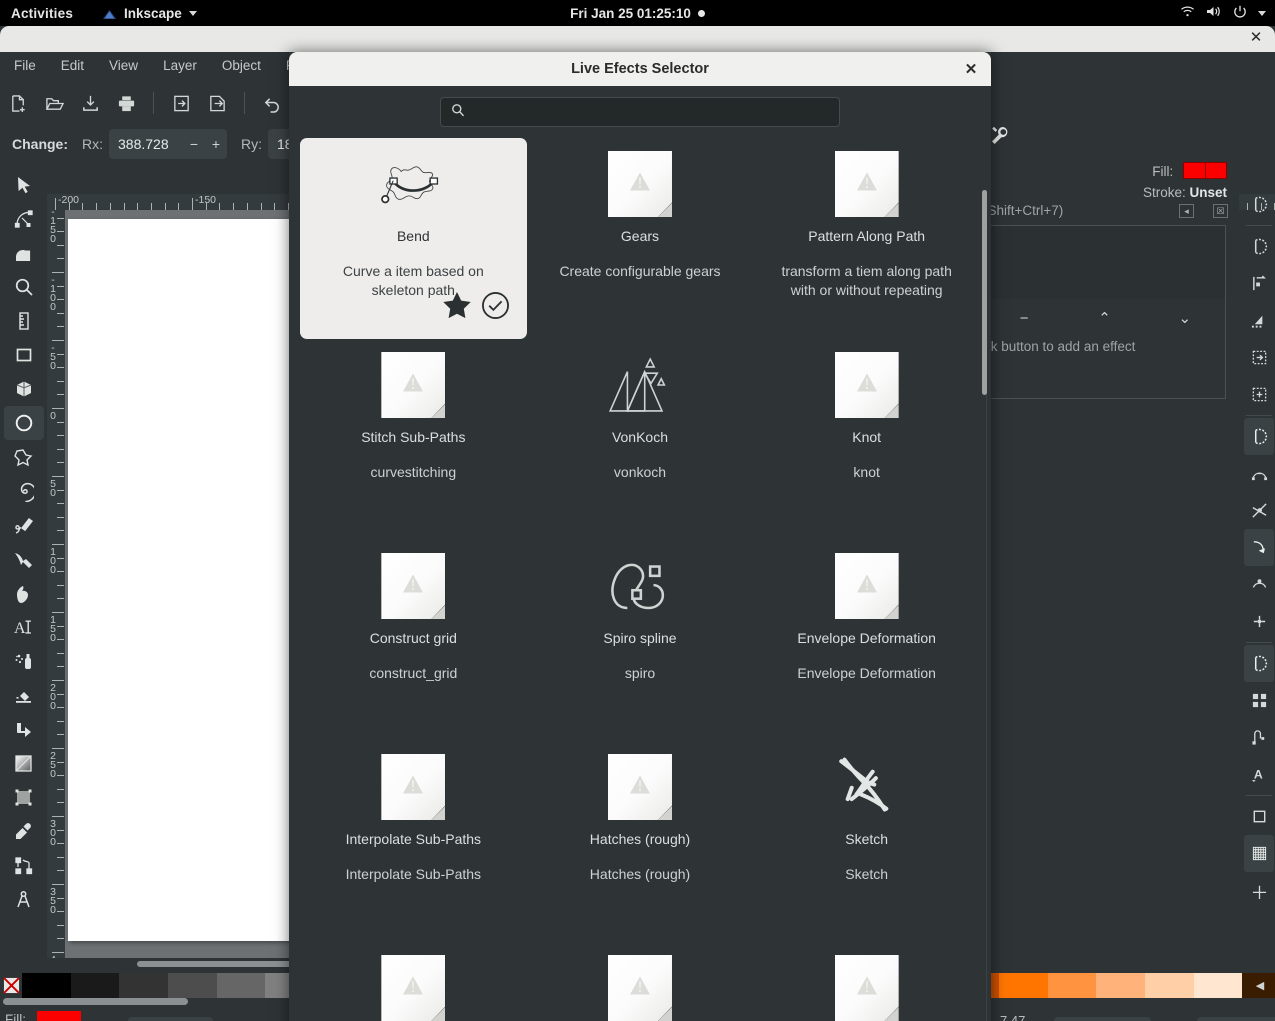  What do you see at coordinates (413, 640) in the screenshot?
I see `effect-card: Construct grid construct_grid` at bounding box center [413, 640].